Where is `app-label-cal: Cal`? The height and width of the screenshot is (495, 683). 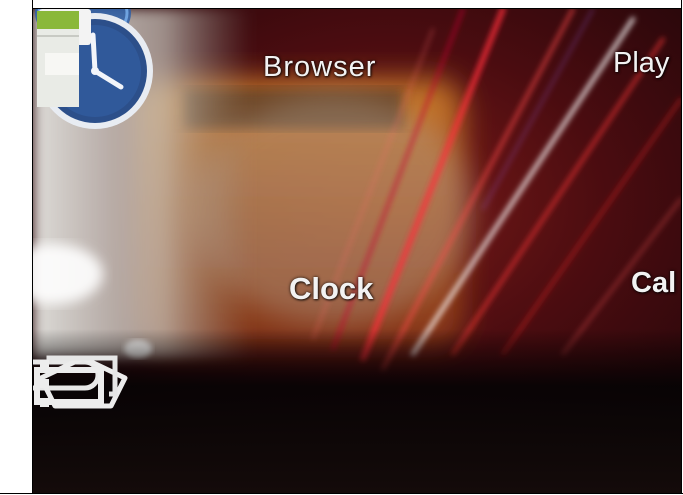
app-label-cal: Cal is located at coordinates (653, 283).